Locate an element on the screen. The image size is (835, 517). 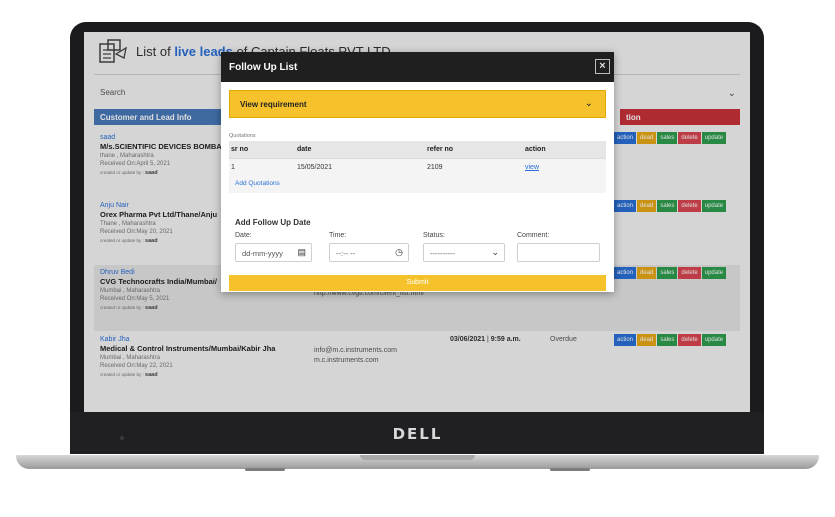
cell-sr-no: 1 is located at coordinates (233, 167).